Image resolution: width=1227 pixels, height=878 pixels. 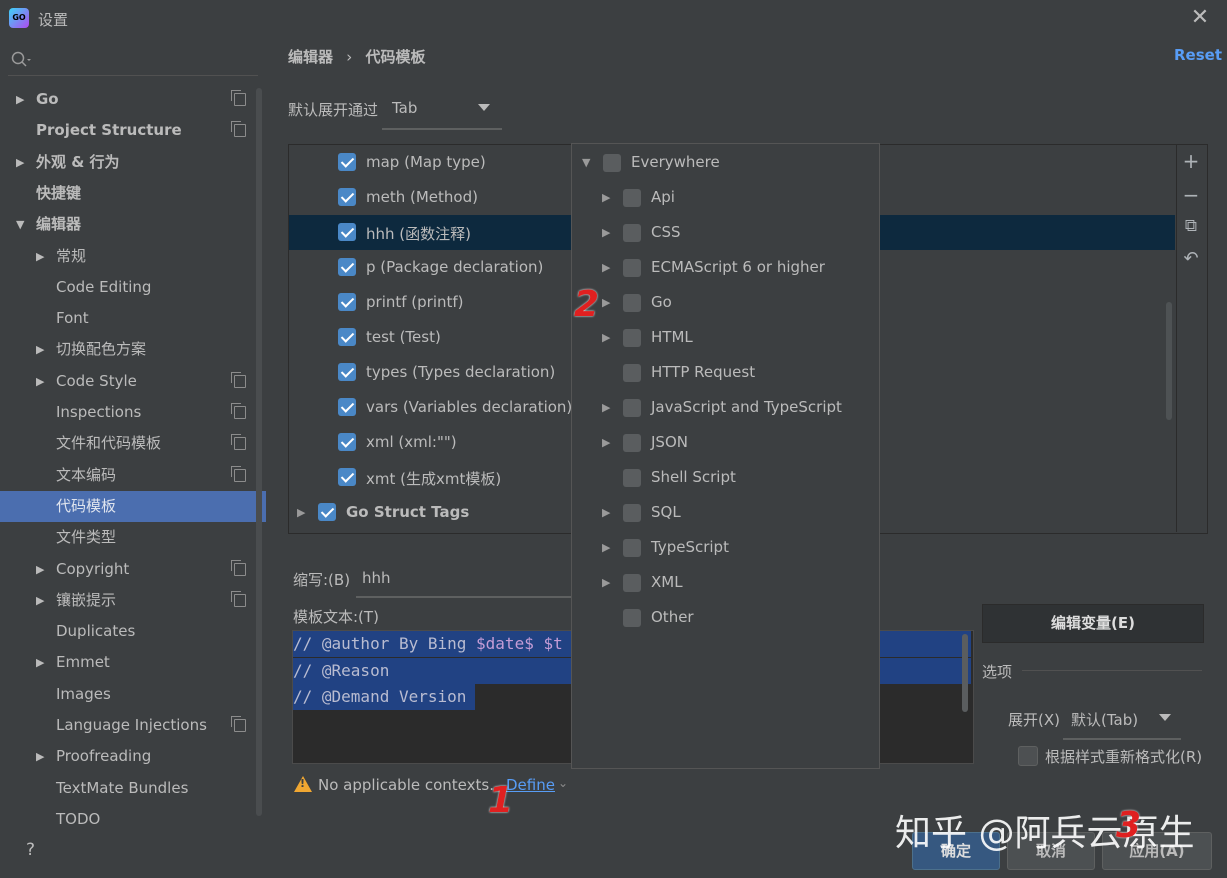 What do you see at coordinates (722, 337) in the screenshot?
I see `context-item: ▶ HTML` at bounding box center [722, 337].